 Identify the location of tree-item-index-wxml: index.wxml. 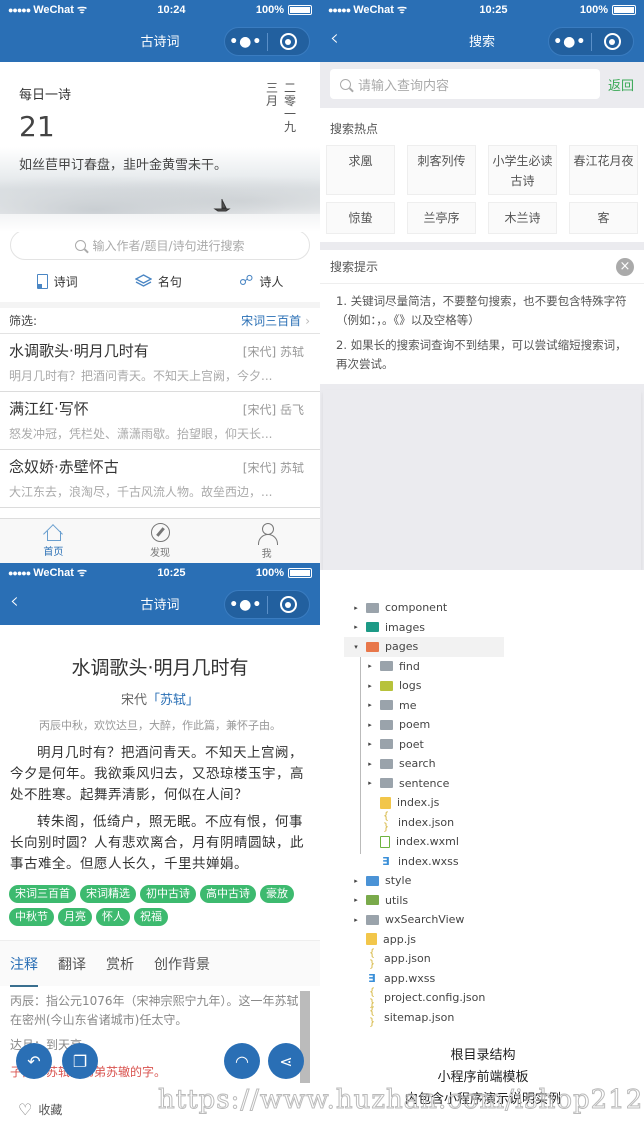
(428, 842).